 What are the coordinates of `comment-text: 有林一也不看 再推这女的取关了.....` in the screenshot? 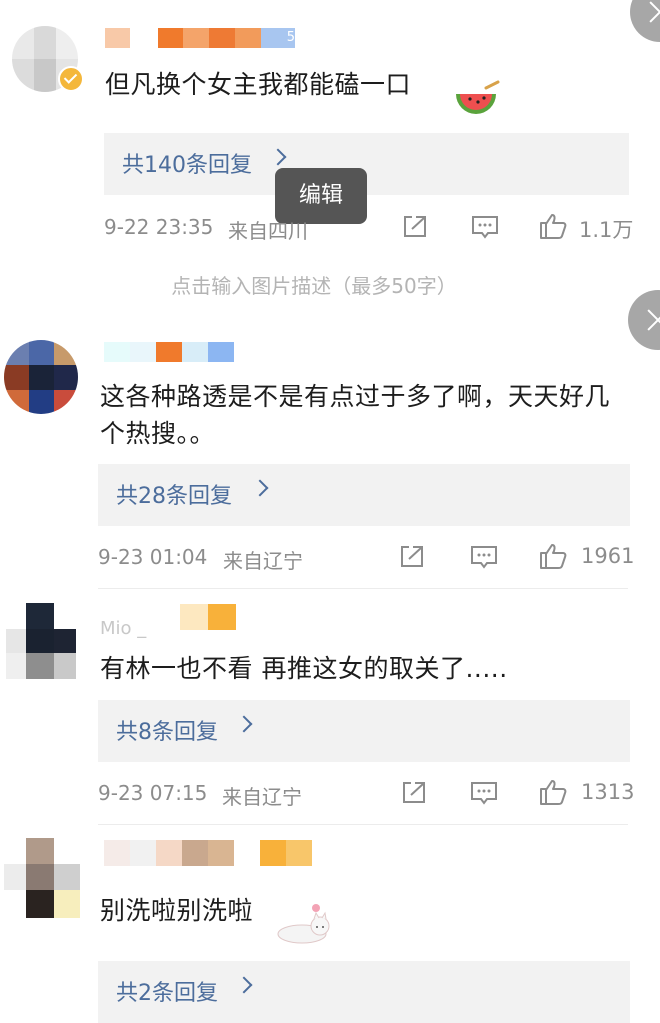 It's located at (304, 668).